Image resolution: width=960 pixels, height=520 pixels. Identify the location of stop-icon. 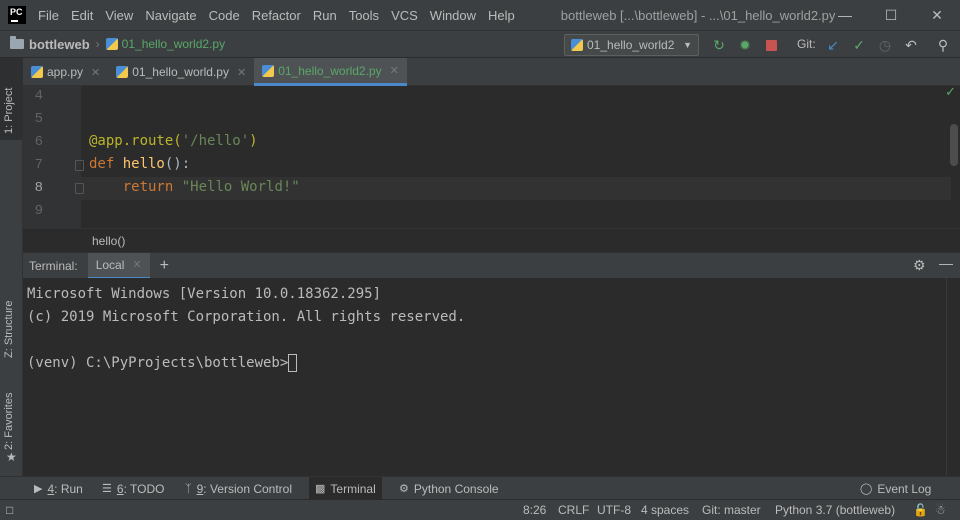
(771, 45).